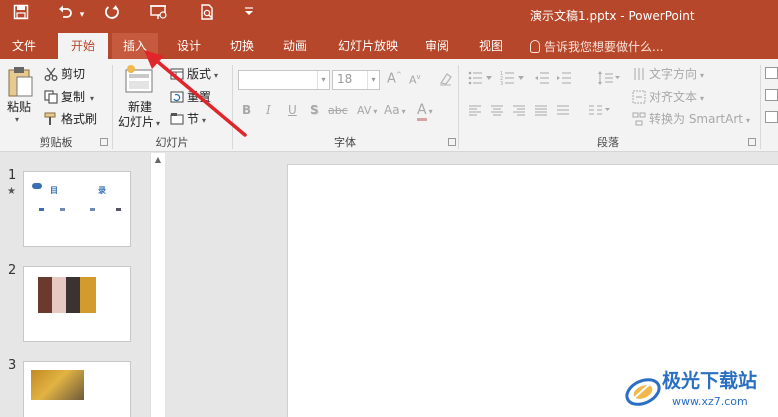 The image size is (778, 417). I want to click on columns-icon, so click(600, 111).